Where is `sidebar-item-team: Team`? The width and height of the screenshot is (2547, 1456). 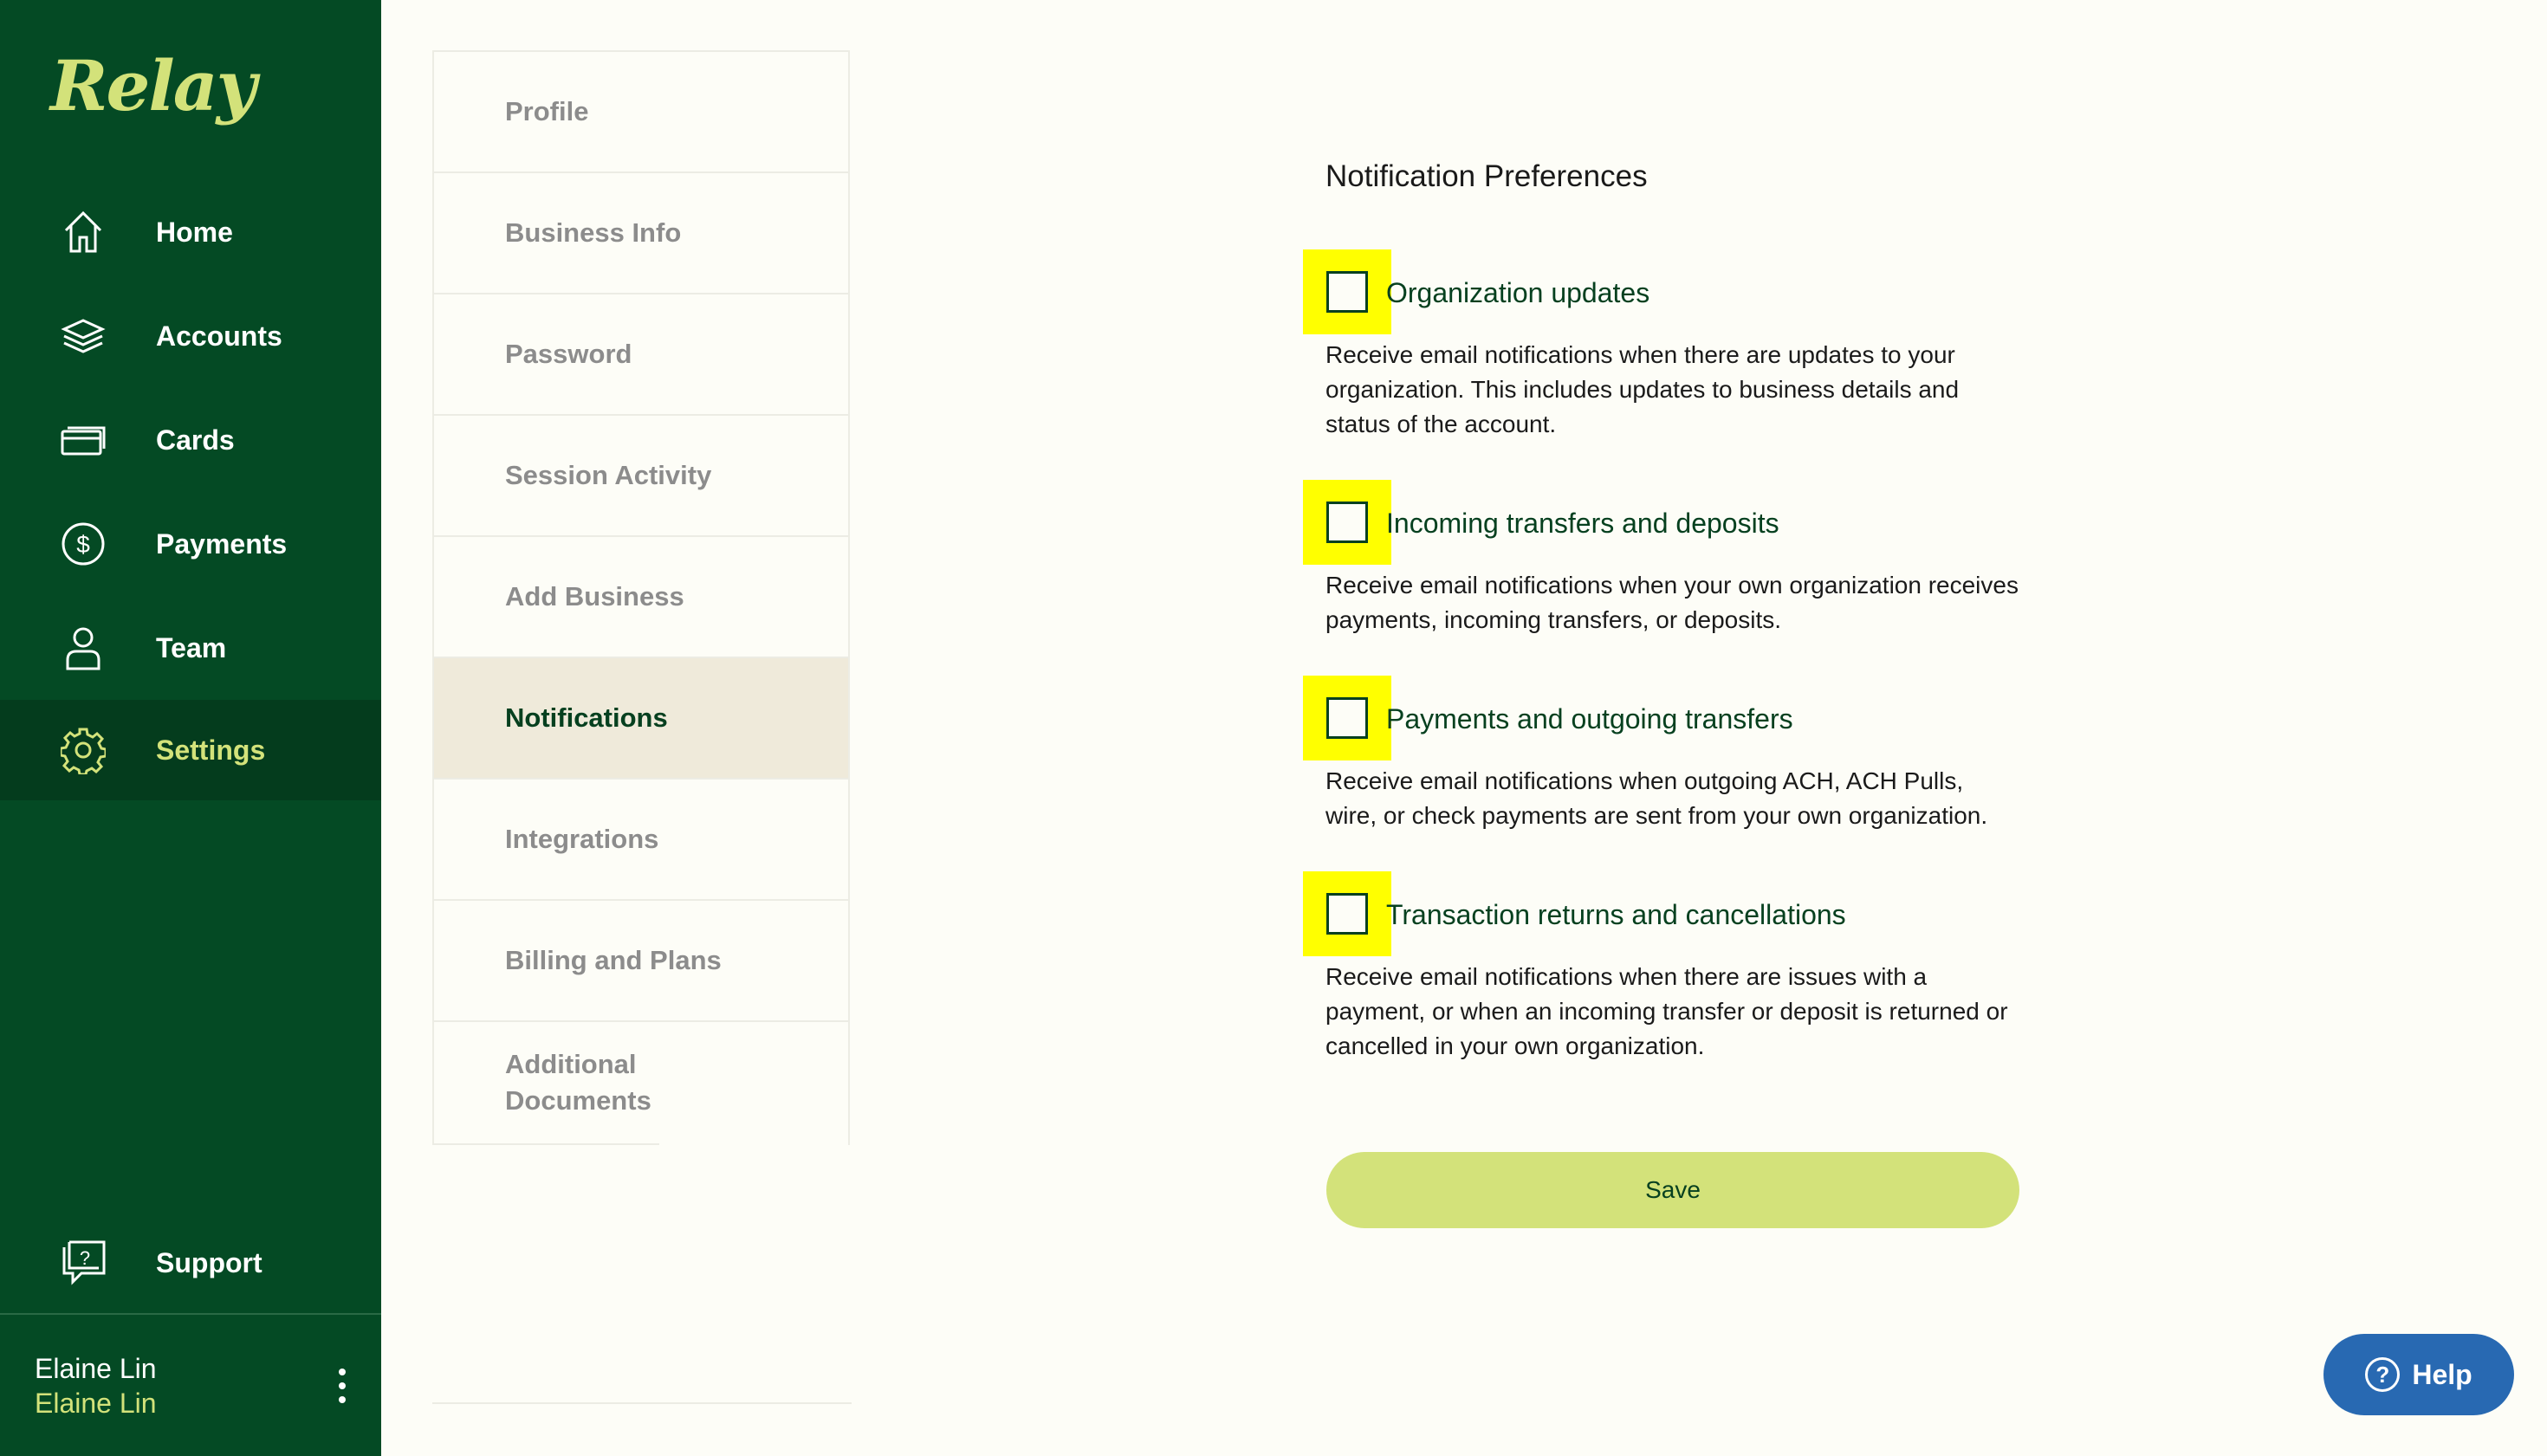
sidebar-item-team: Team is located at coordinates (190, 648).